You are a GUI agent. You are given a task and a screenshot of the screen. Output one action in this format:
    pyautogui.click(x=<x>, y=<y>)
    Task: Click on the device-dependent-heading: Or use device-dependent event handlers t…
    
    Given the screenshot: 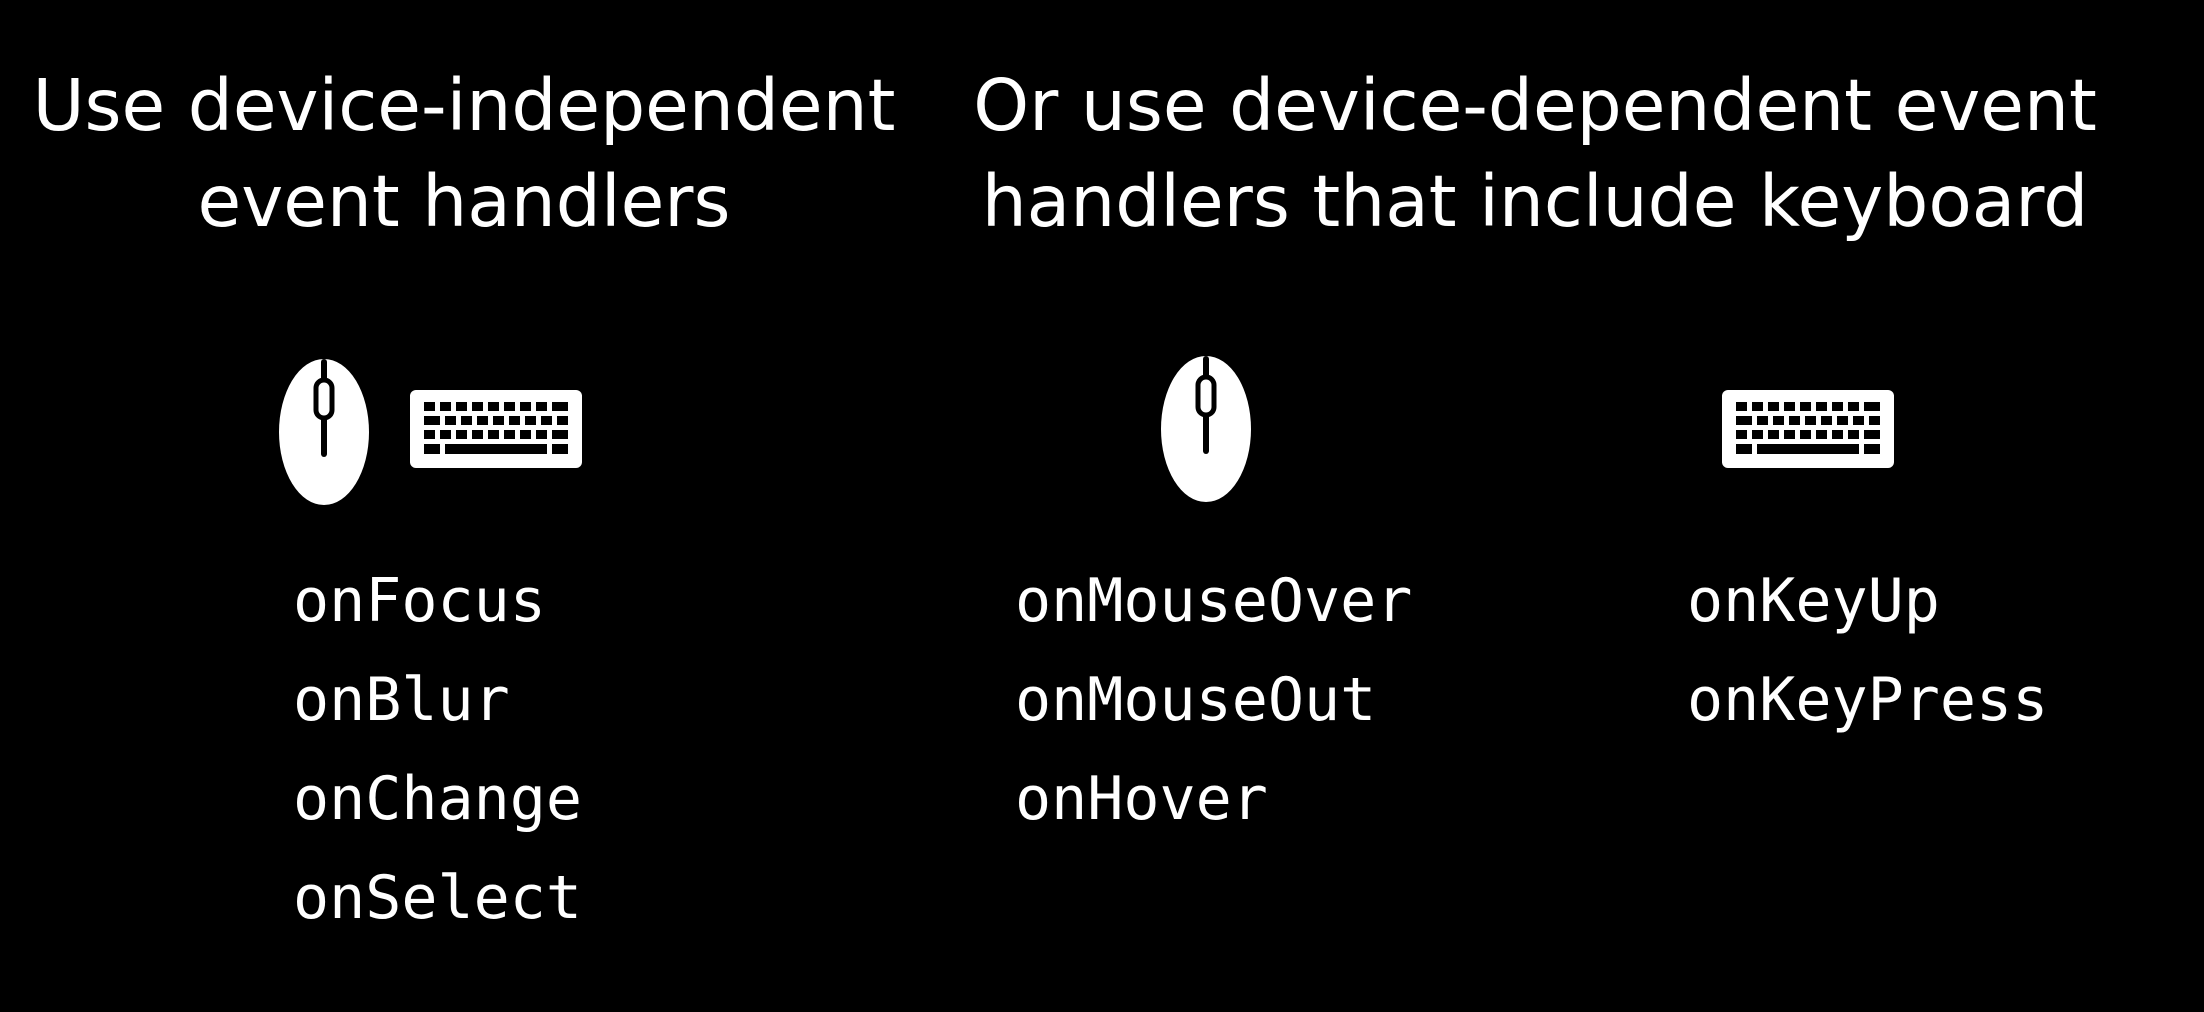 What is the action you would take?
    pyautogui.click(x=1535, y=154)
    